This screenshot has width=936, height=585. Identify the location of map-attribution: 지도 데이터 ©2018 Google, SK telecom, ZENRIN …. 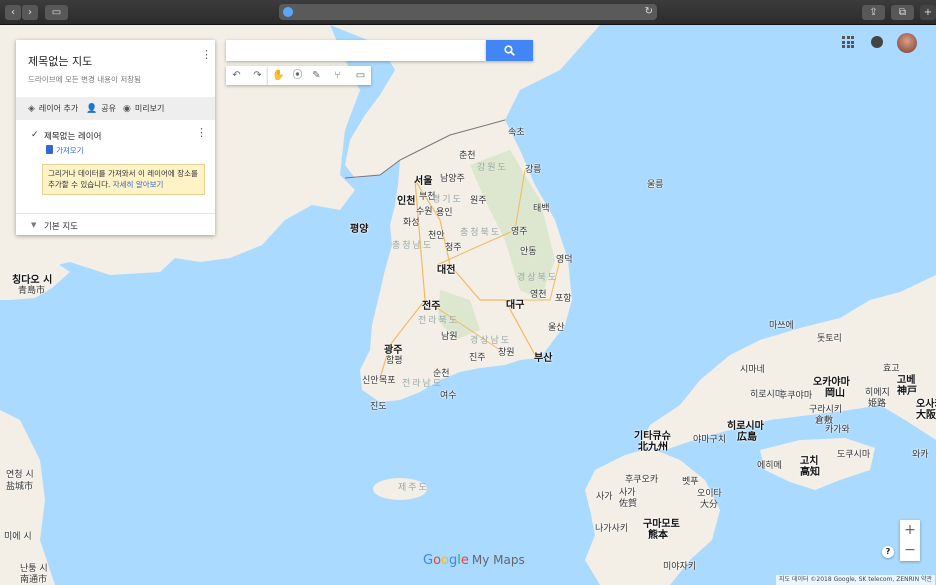
(856, 580).